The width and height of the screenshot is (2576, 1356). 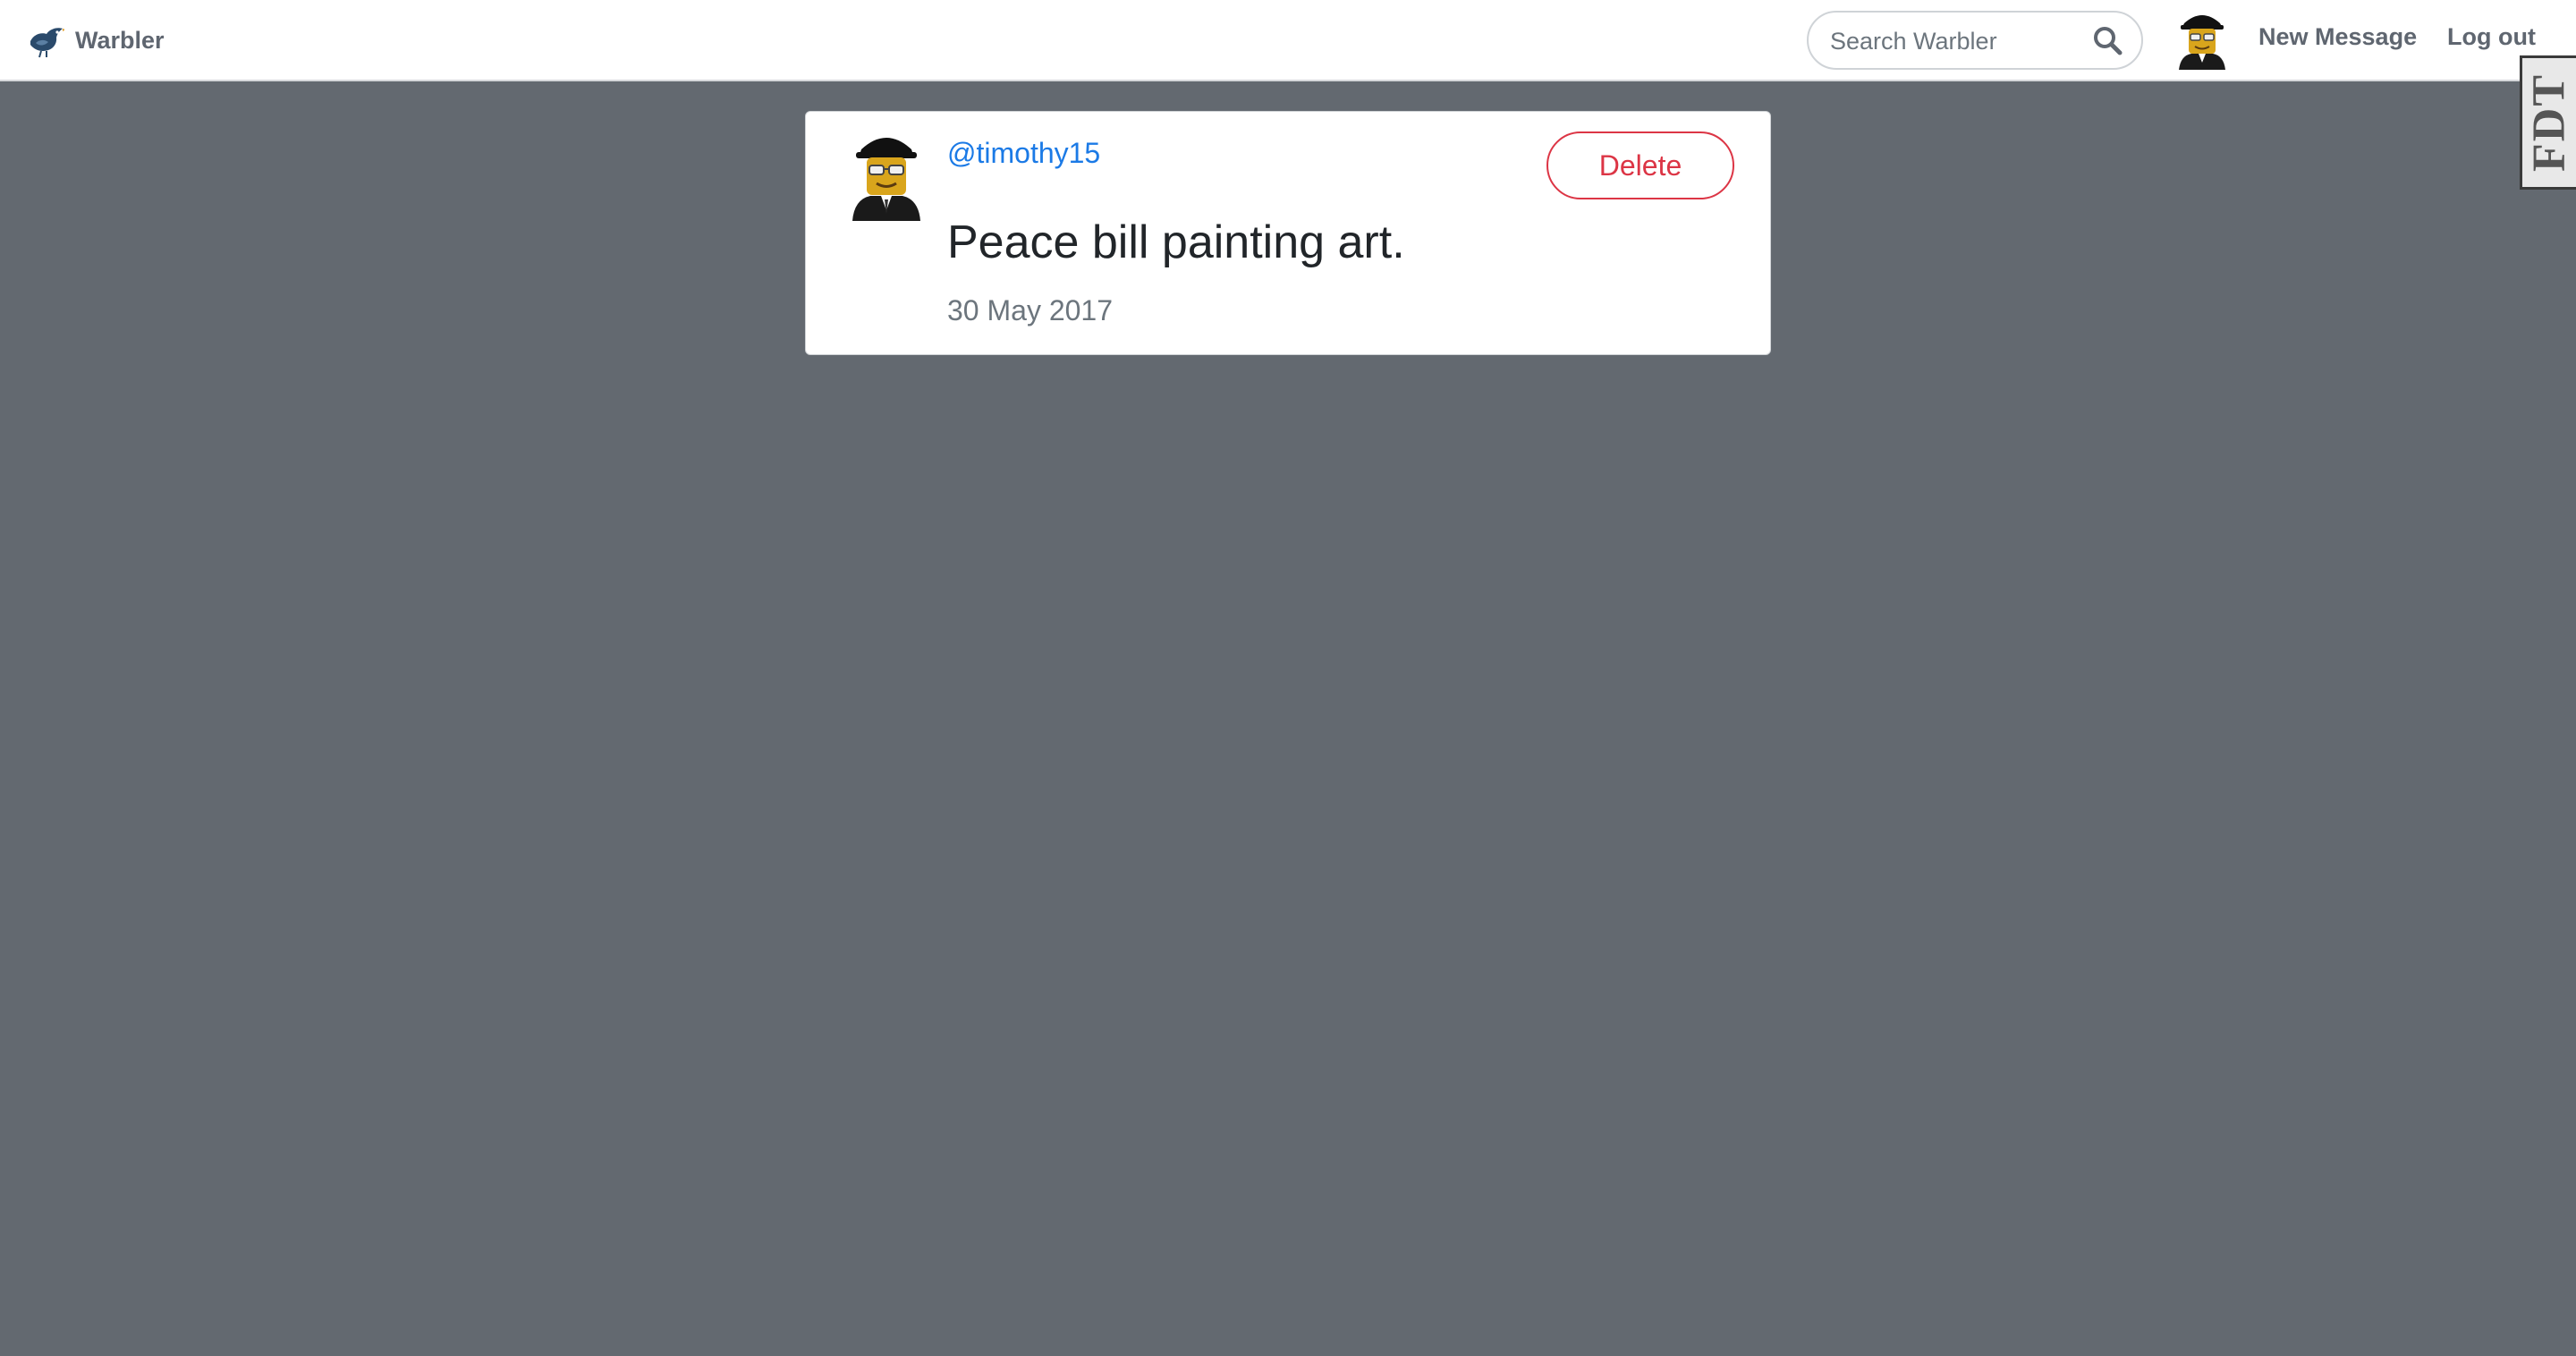 I want to click on message-text: Peace bill painting art., so click(x=1176, y=242).